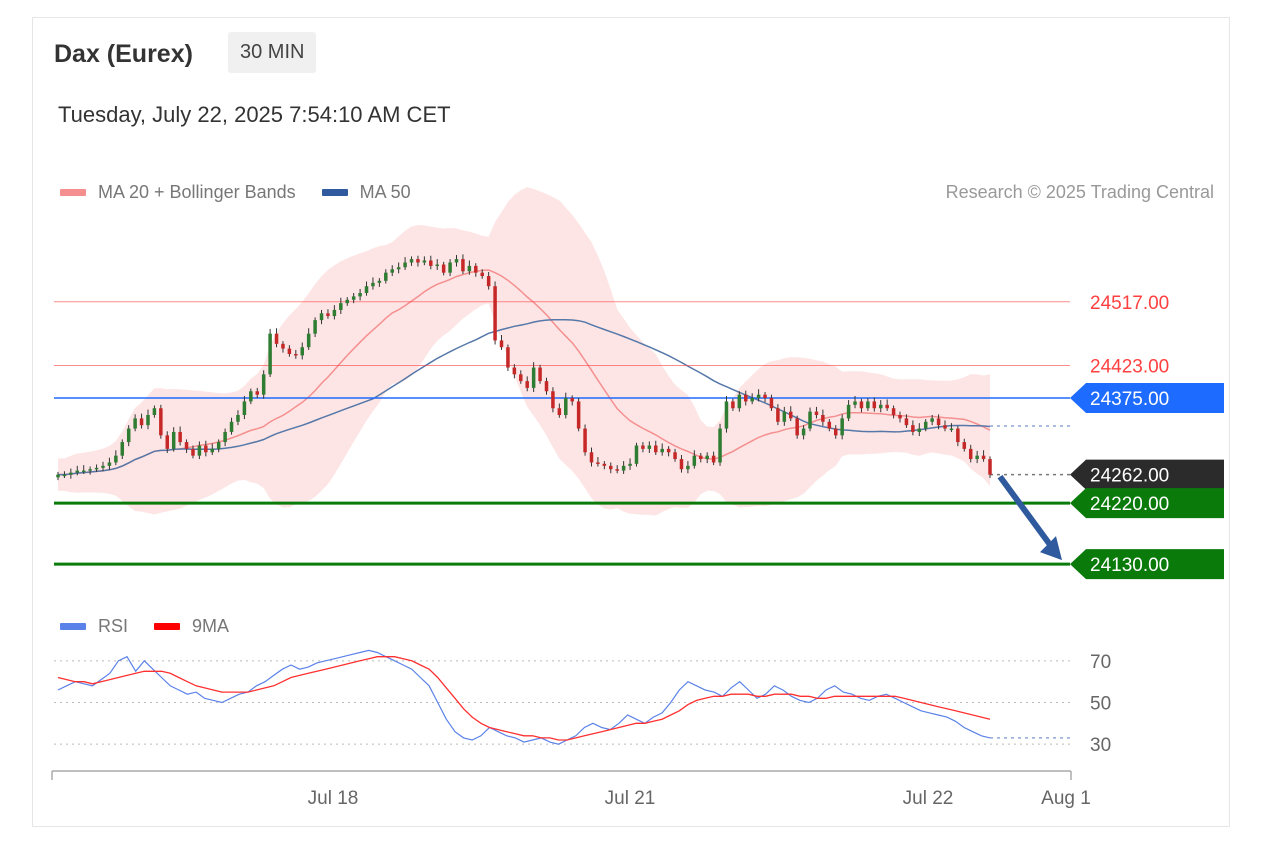  I want to click on support-2-label: 24130.00, so click(1129, 565).